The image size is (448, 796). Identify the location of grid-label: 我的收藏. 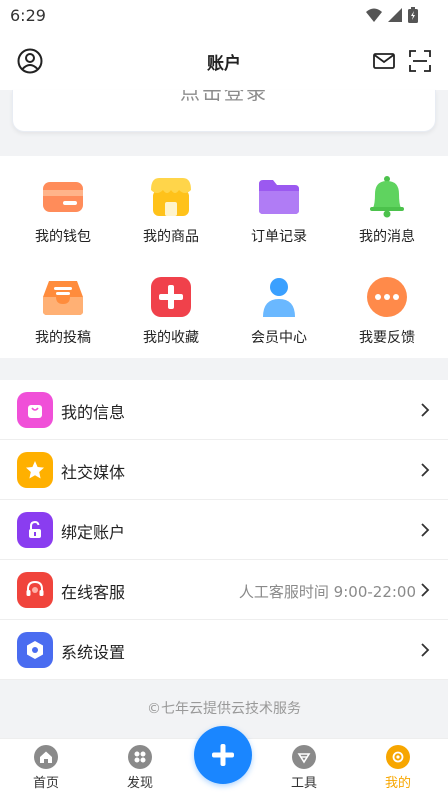
(171, 338).